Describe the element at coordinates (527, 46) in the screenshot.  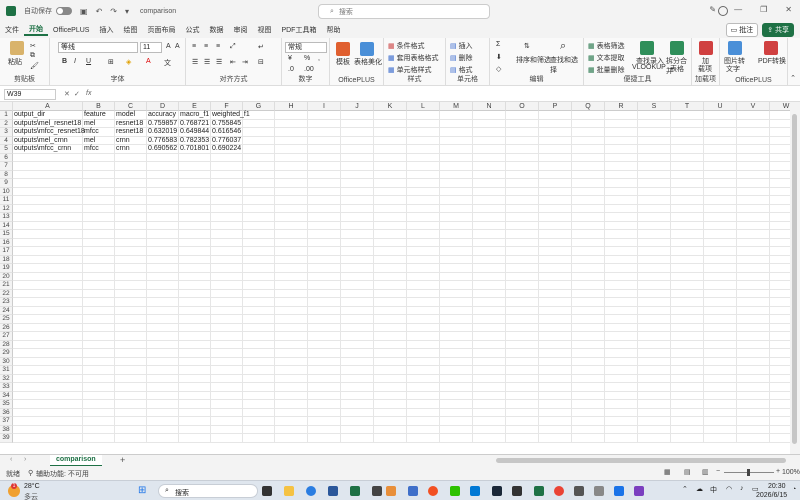
I see `sort-filter-icon: ⇅` at that location.